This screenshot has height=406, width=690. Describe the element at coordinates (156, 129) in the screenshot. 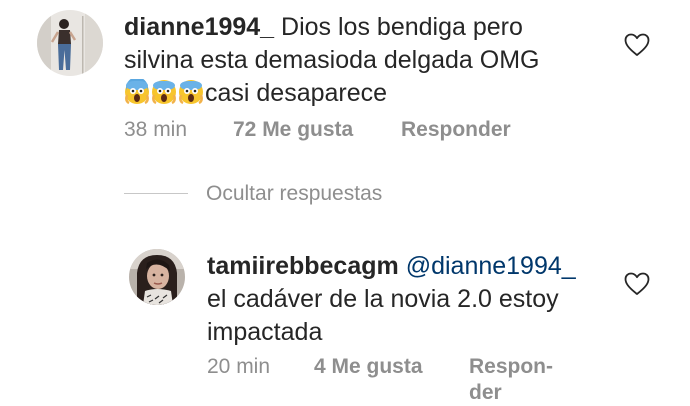

I see `comment-time: 38 min` at that location.